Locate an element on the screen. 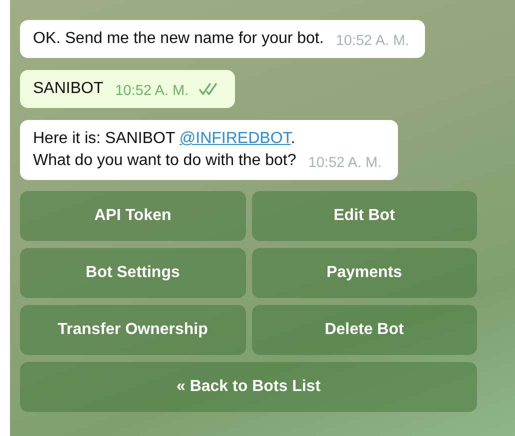  keyboard-button: Bot Settings is located at coordinates (133, 273).